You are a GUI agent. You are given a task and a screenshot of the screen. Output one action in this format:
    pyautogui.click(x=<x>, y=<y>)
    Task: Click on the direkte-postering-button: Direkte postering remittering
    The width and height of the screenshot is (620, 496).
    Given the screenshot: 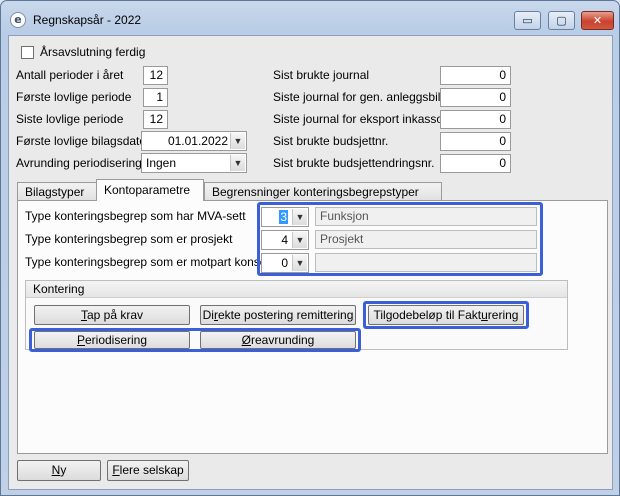 What is the action you would take?
    pyautogui.click(x=278, y=315)
    